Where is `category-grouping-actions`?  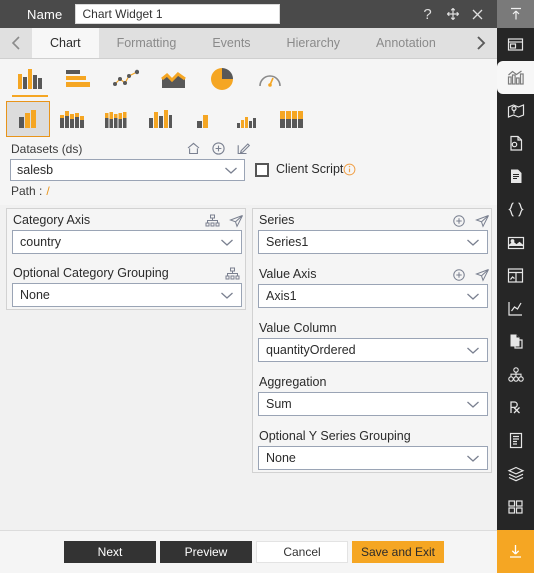
category-grouping-actions is located at coordinates (232, 274).